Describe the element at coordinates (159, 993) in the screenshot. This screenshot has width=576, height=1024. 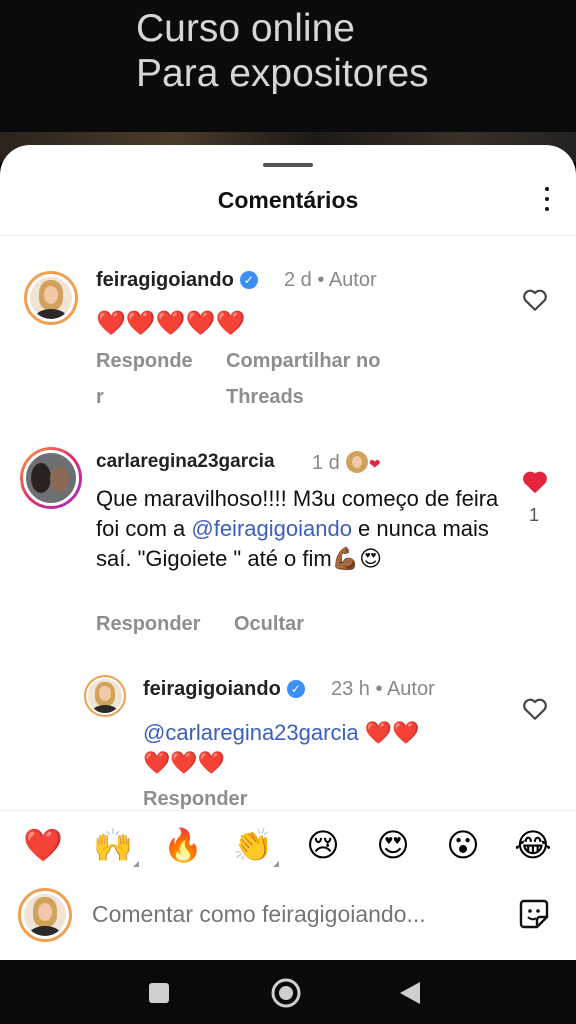
I see `recent-apps-icon` at that location.